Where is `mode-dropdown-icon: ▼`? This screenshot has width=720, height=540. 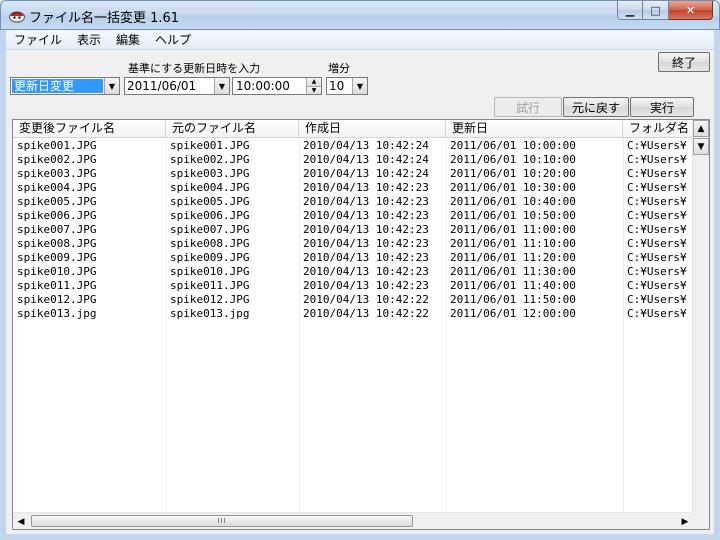
mode-dropdown-icon: ▼ is located at coordinates (111, 86).